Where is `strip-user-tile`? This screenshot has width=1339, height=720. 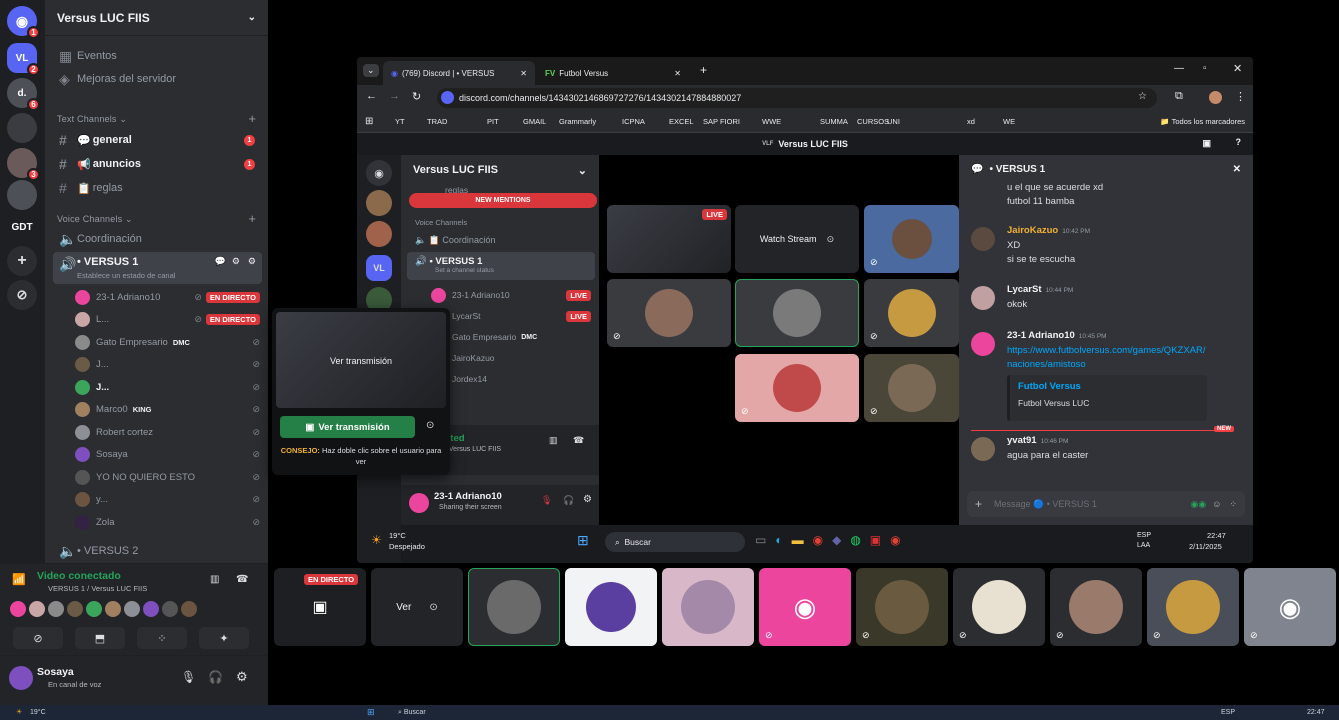 strip-user-tile is located at coordinates (514, 607).